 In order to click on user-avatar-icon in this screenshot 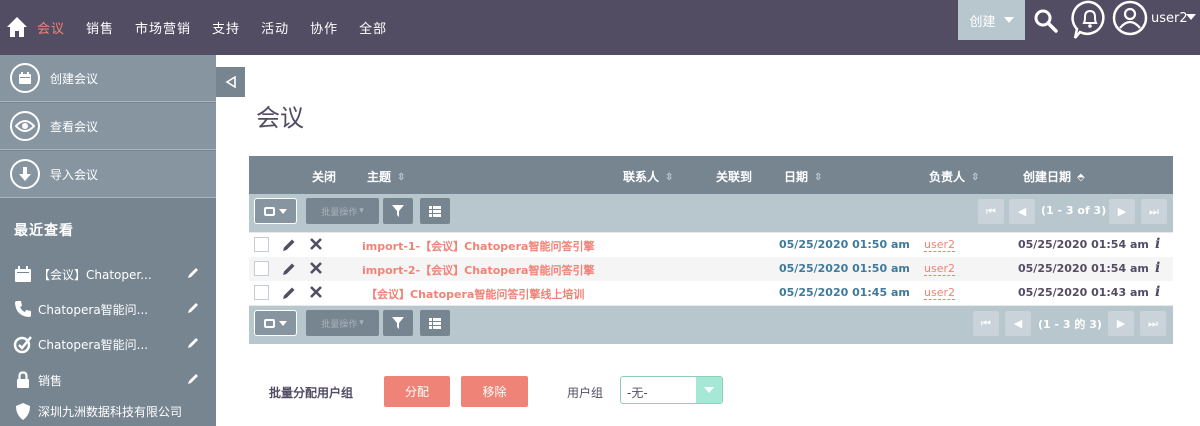, I will do `click(1130, 18)`.